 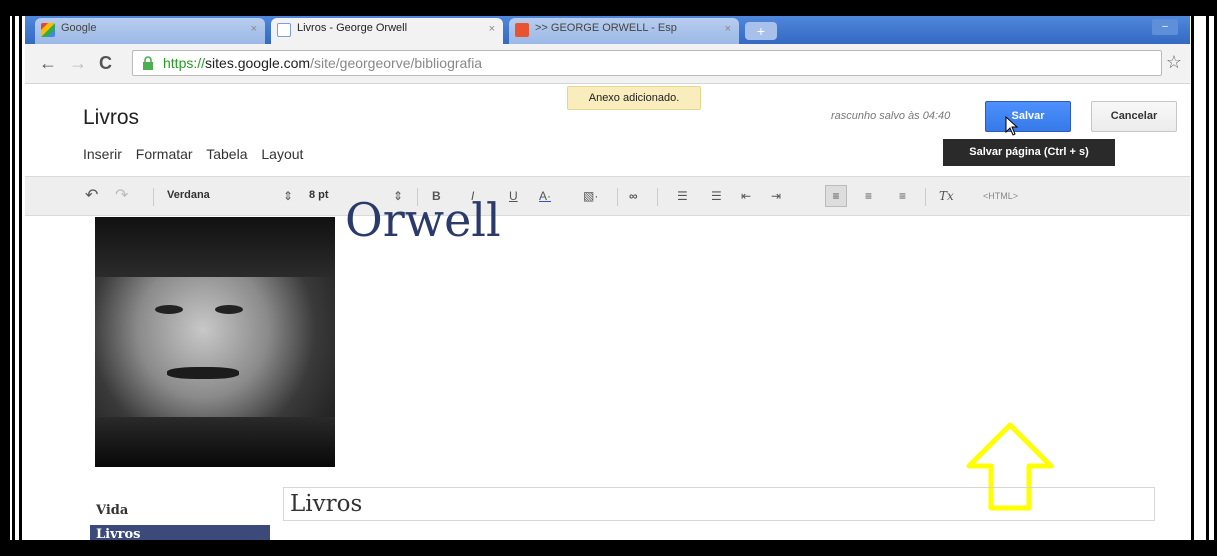 I want to click on mouse-cursor-icon, so click(x=1012, y=126).